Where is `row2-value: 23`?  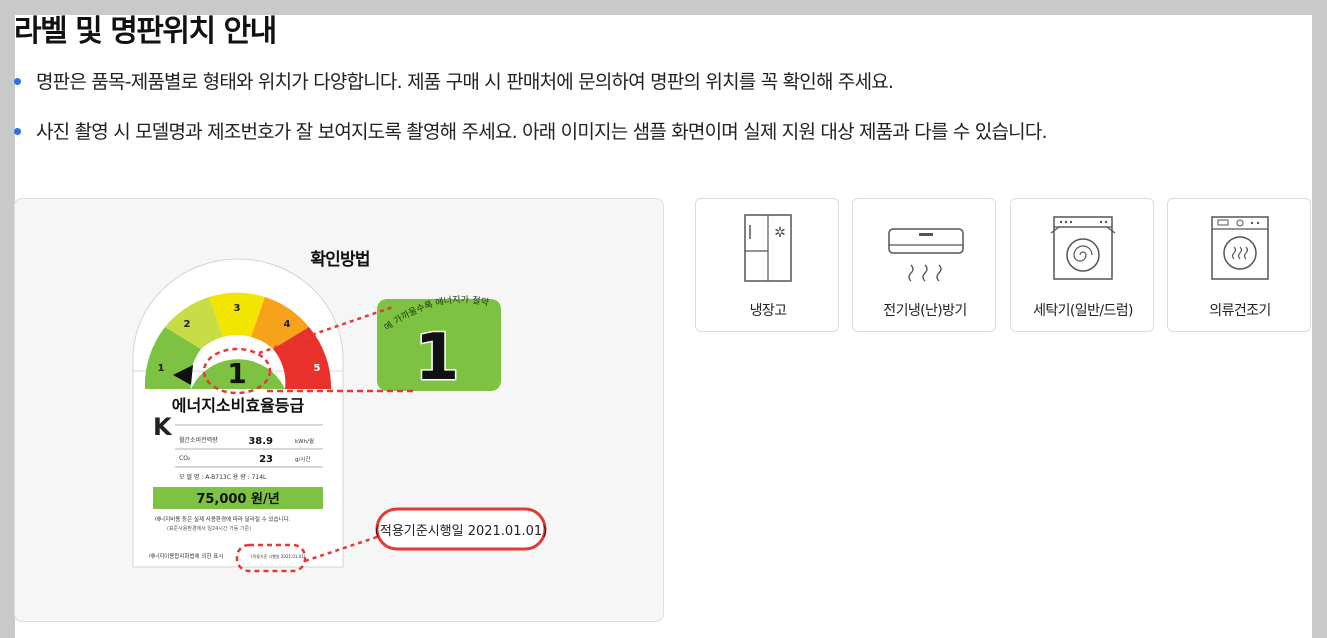
row2-value: 23 is located at coordinates (266, 459).